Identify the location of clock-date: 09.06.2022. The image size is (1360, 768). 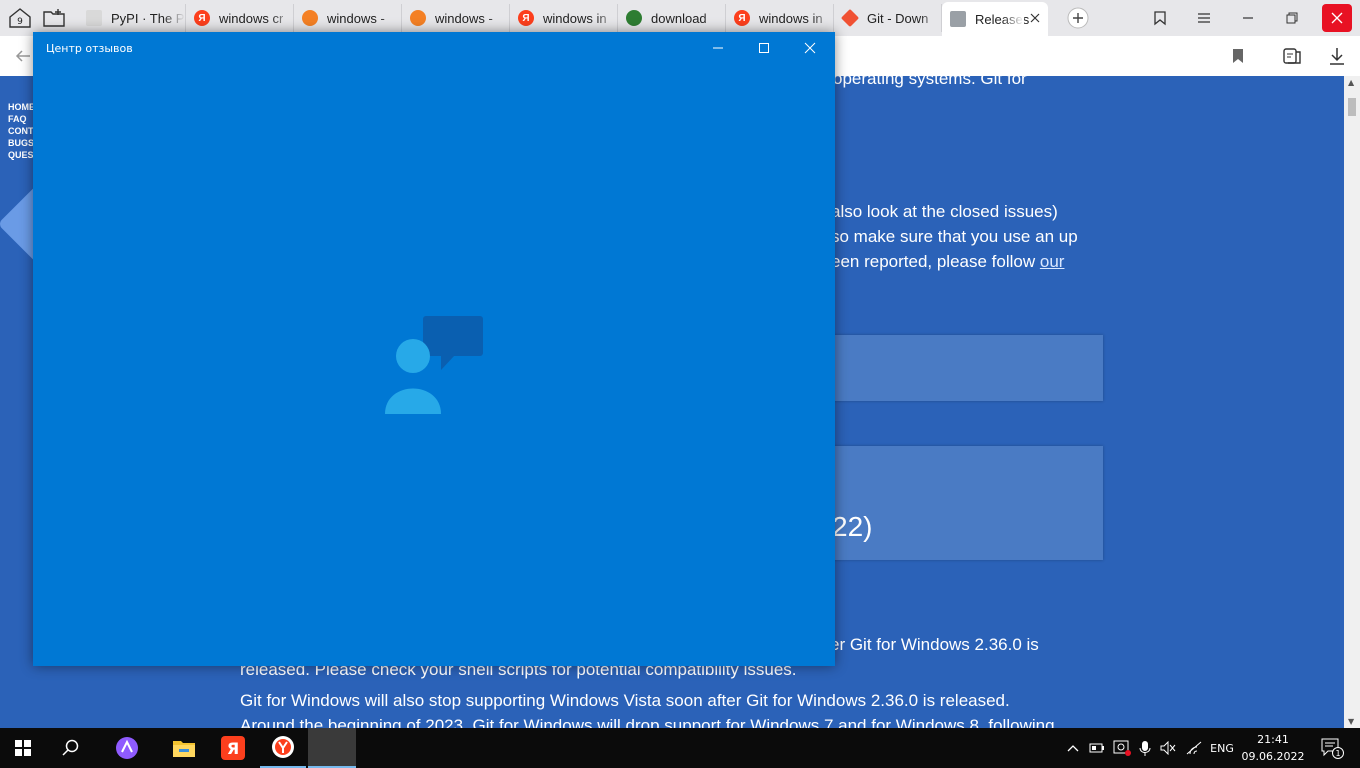
(1273, 756).